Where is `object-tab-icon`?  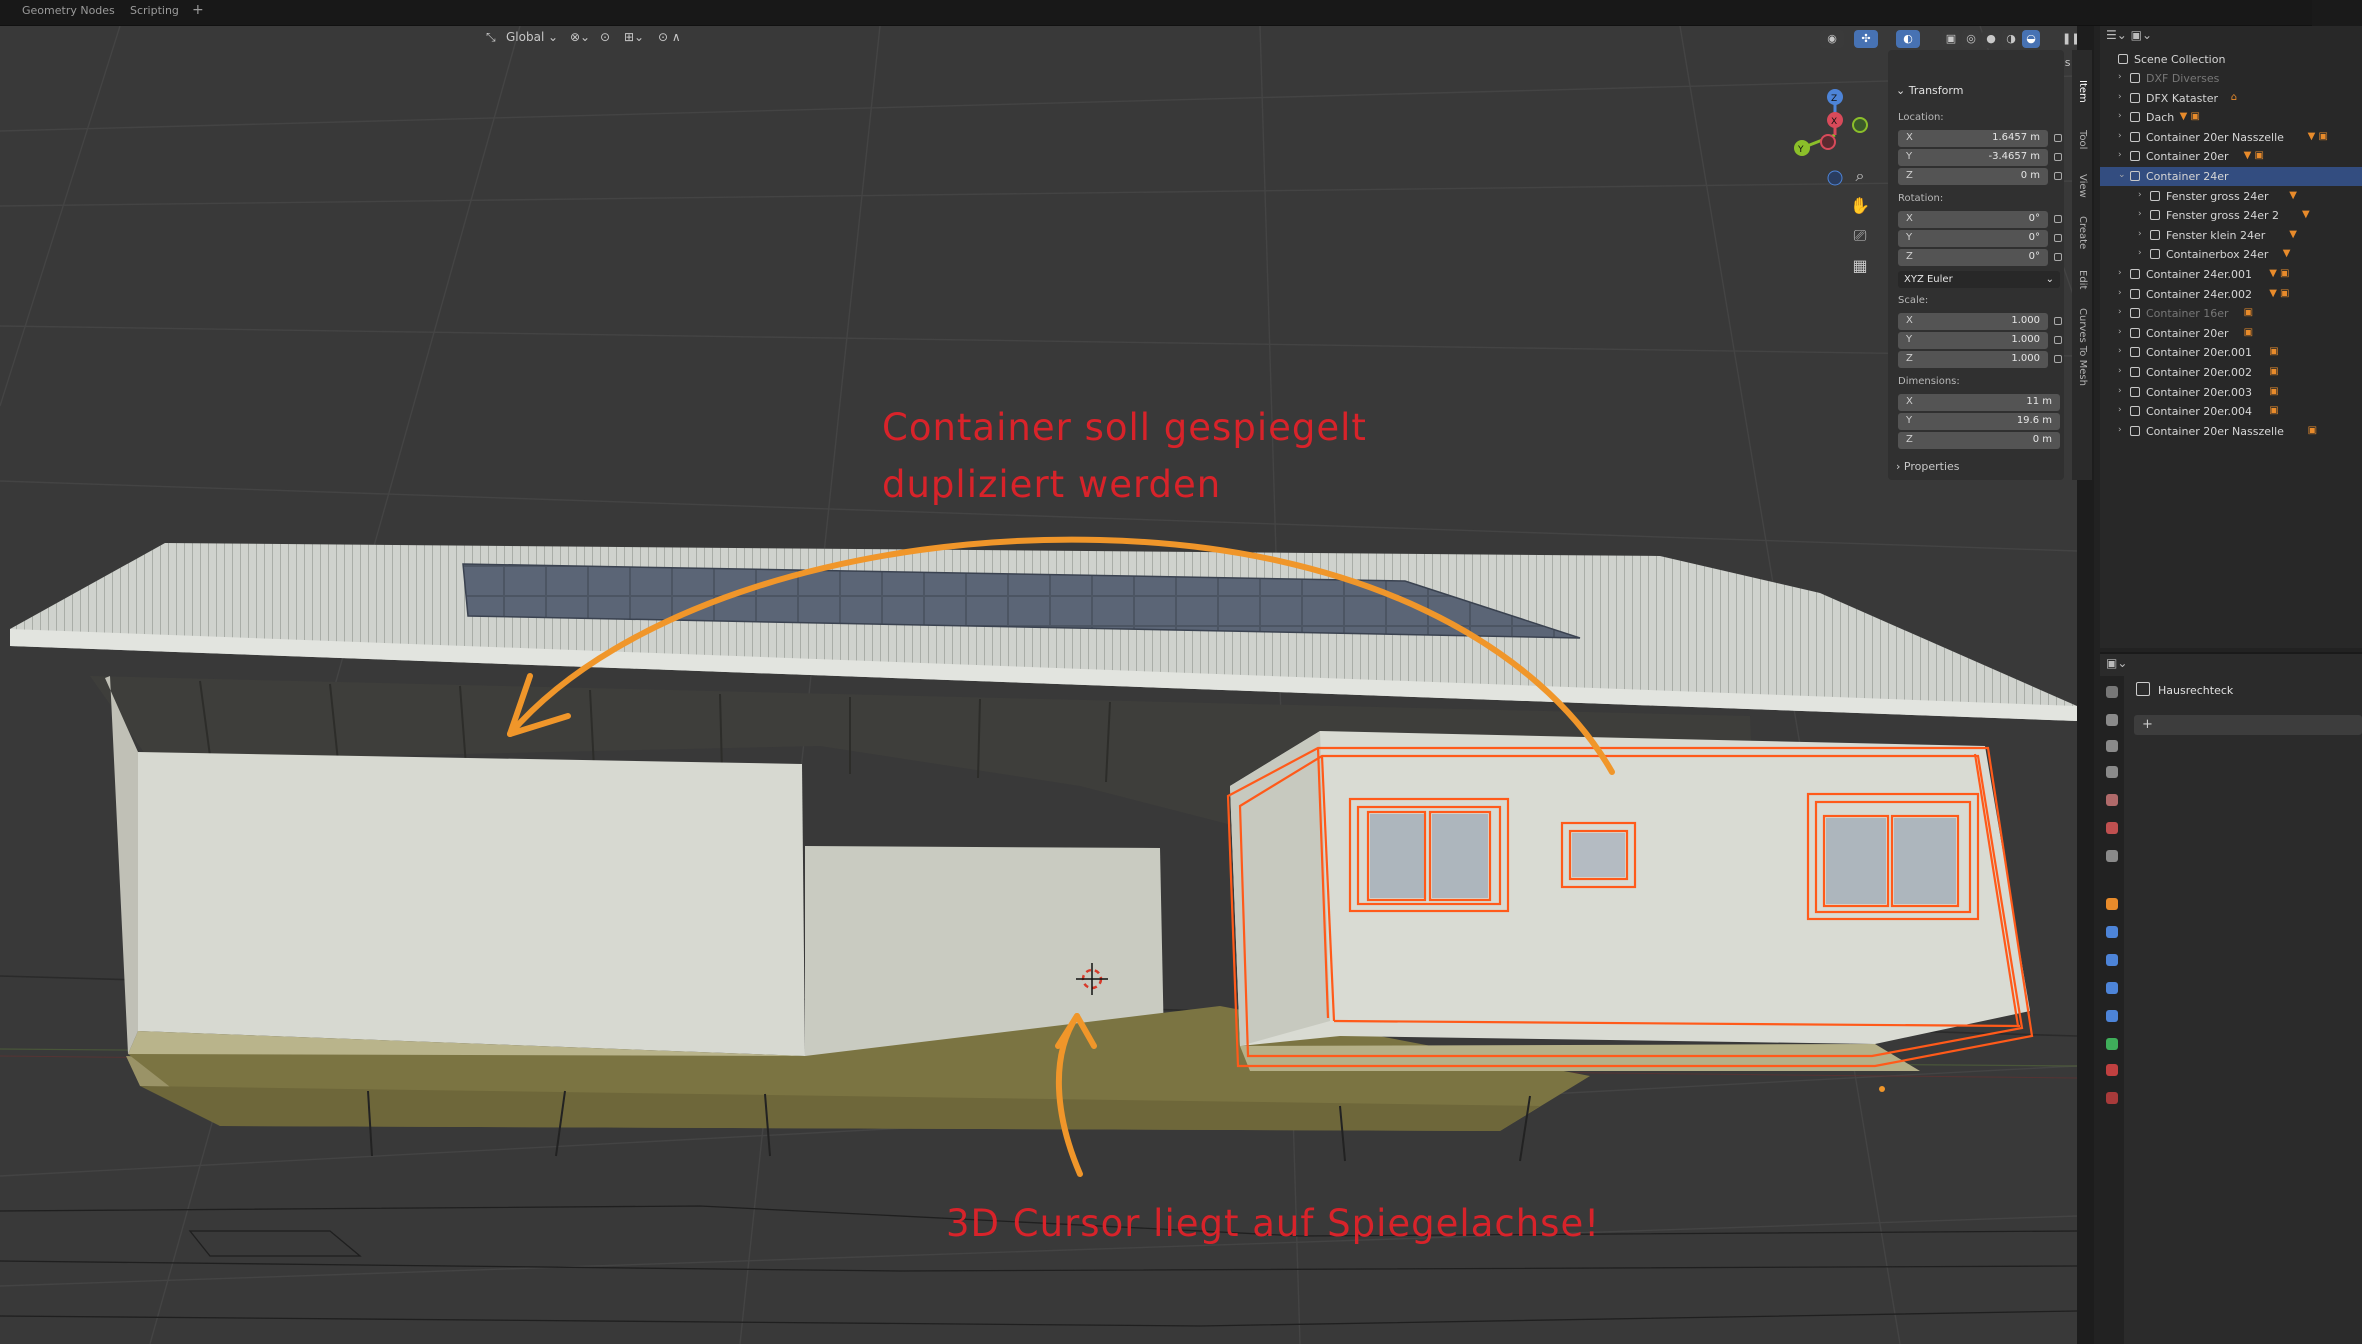 object-tab-icon is located at coordinates (2112, 904).